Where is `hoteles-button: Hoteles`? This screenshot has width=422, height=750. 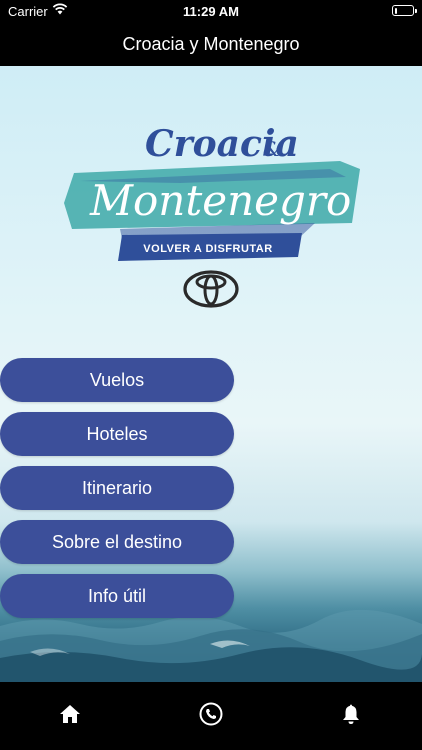 hoteles-button: Hoteles is located at coordinates (117, 434).